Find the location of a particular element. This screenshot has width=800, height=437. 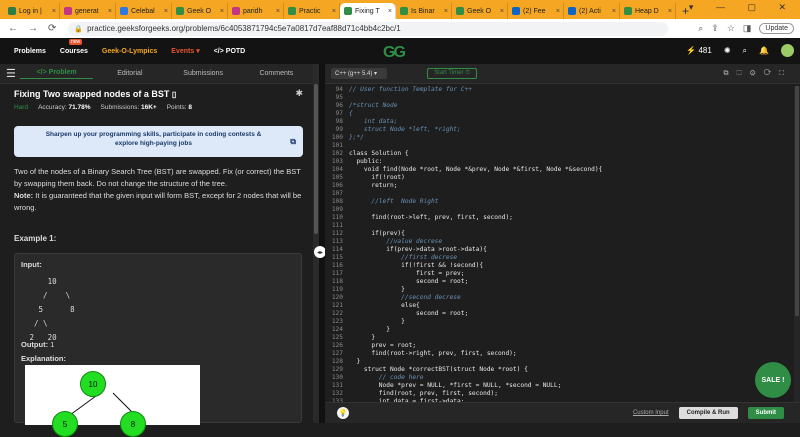

browser-tab: Log in | × is located at coordinates (32, 11).